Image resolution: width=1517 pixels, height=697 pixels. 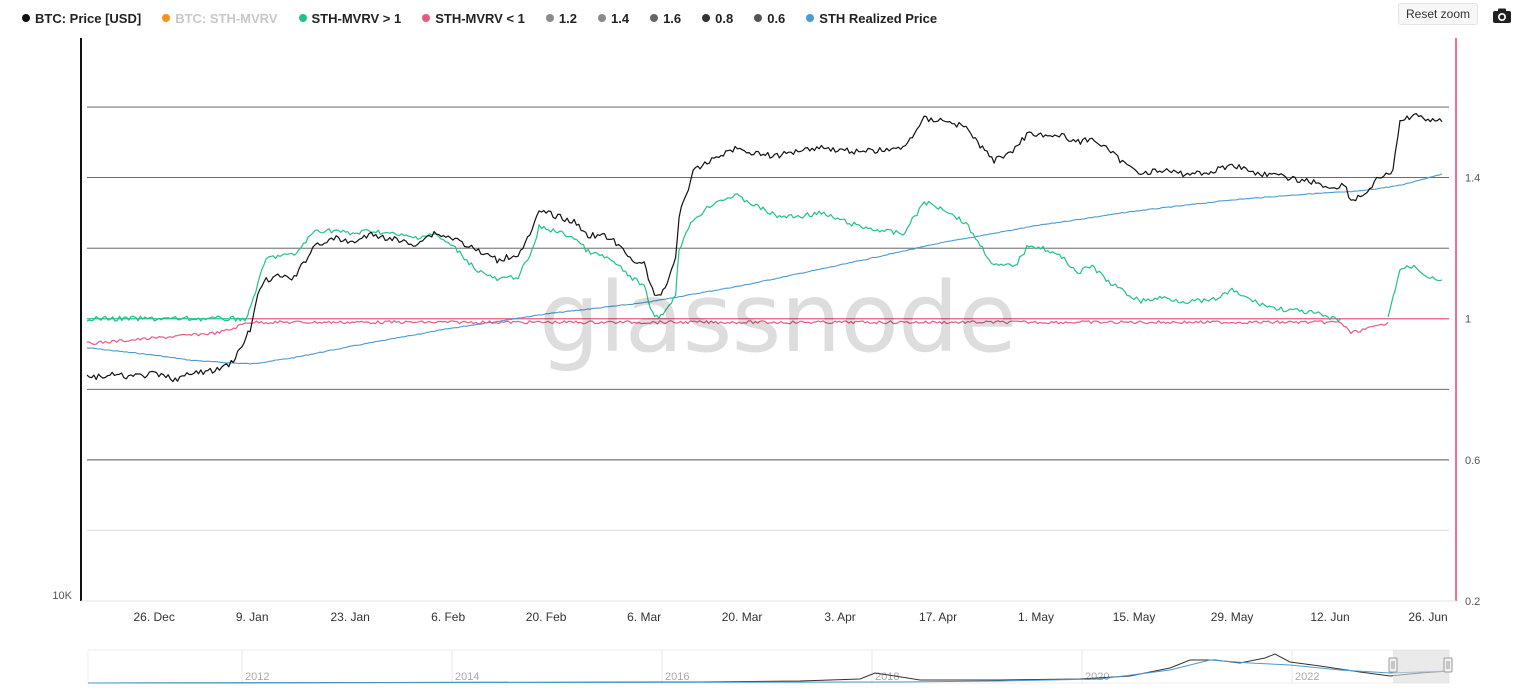 I want to click on x-tick-label: 15. May, so click(x=1134, y=617).